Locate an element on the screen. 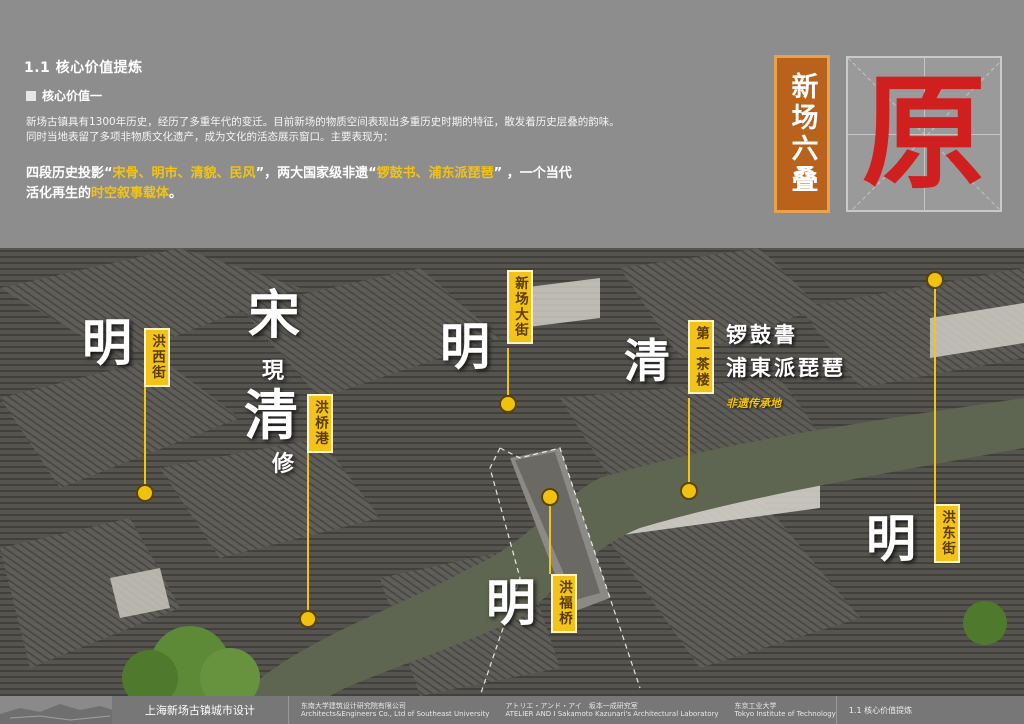  street-tag-hongfu: 洪福桥 is located at coordinates (564, 603).